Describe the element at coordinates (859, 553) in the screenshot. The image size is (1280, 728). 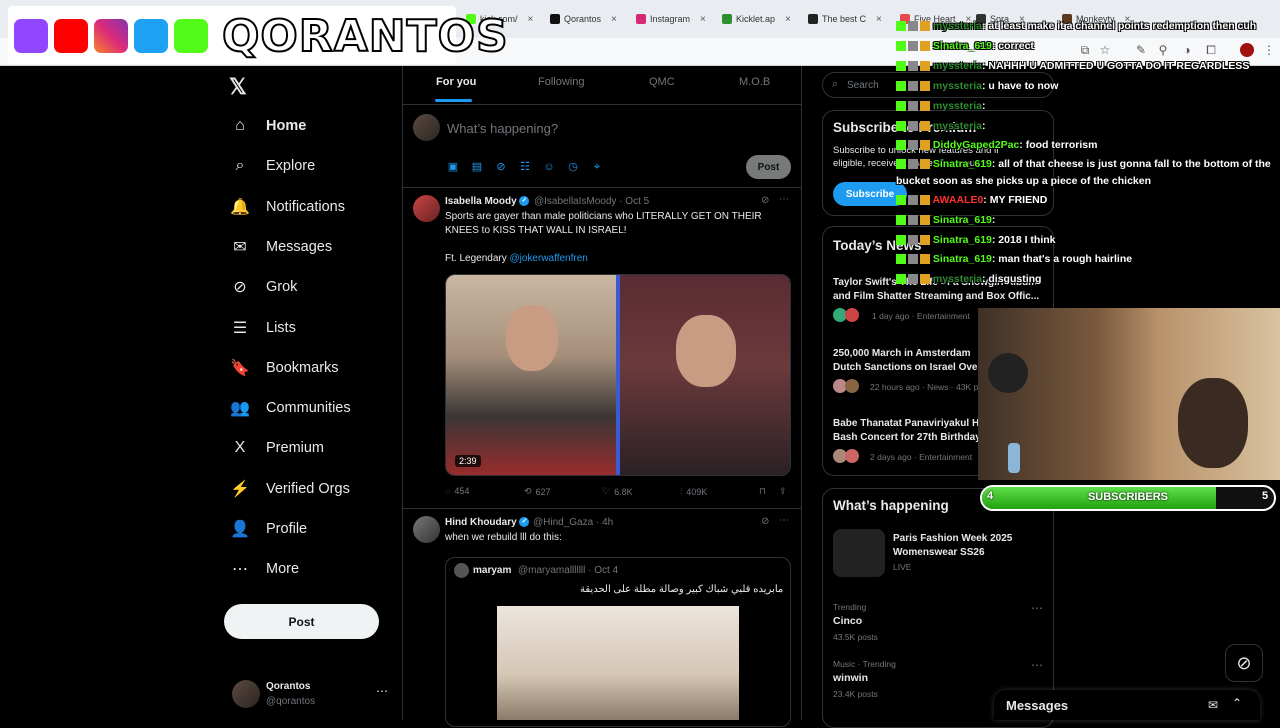
I see `event-thumbnail` at that location.